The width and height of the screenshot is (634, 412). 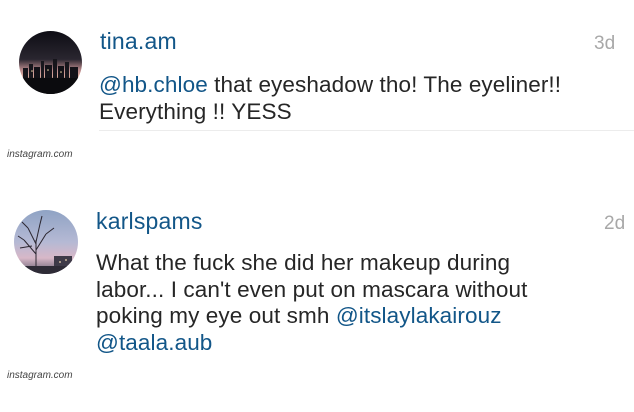 I want to click on comment-text-segment: Everything !! YESS, so click(x=195, y=111).